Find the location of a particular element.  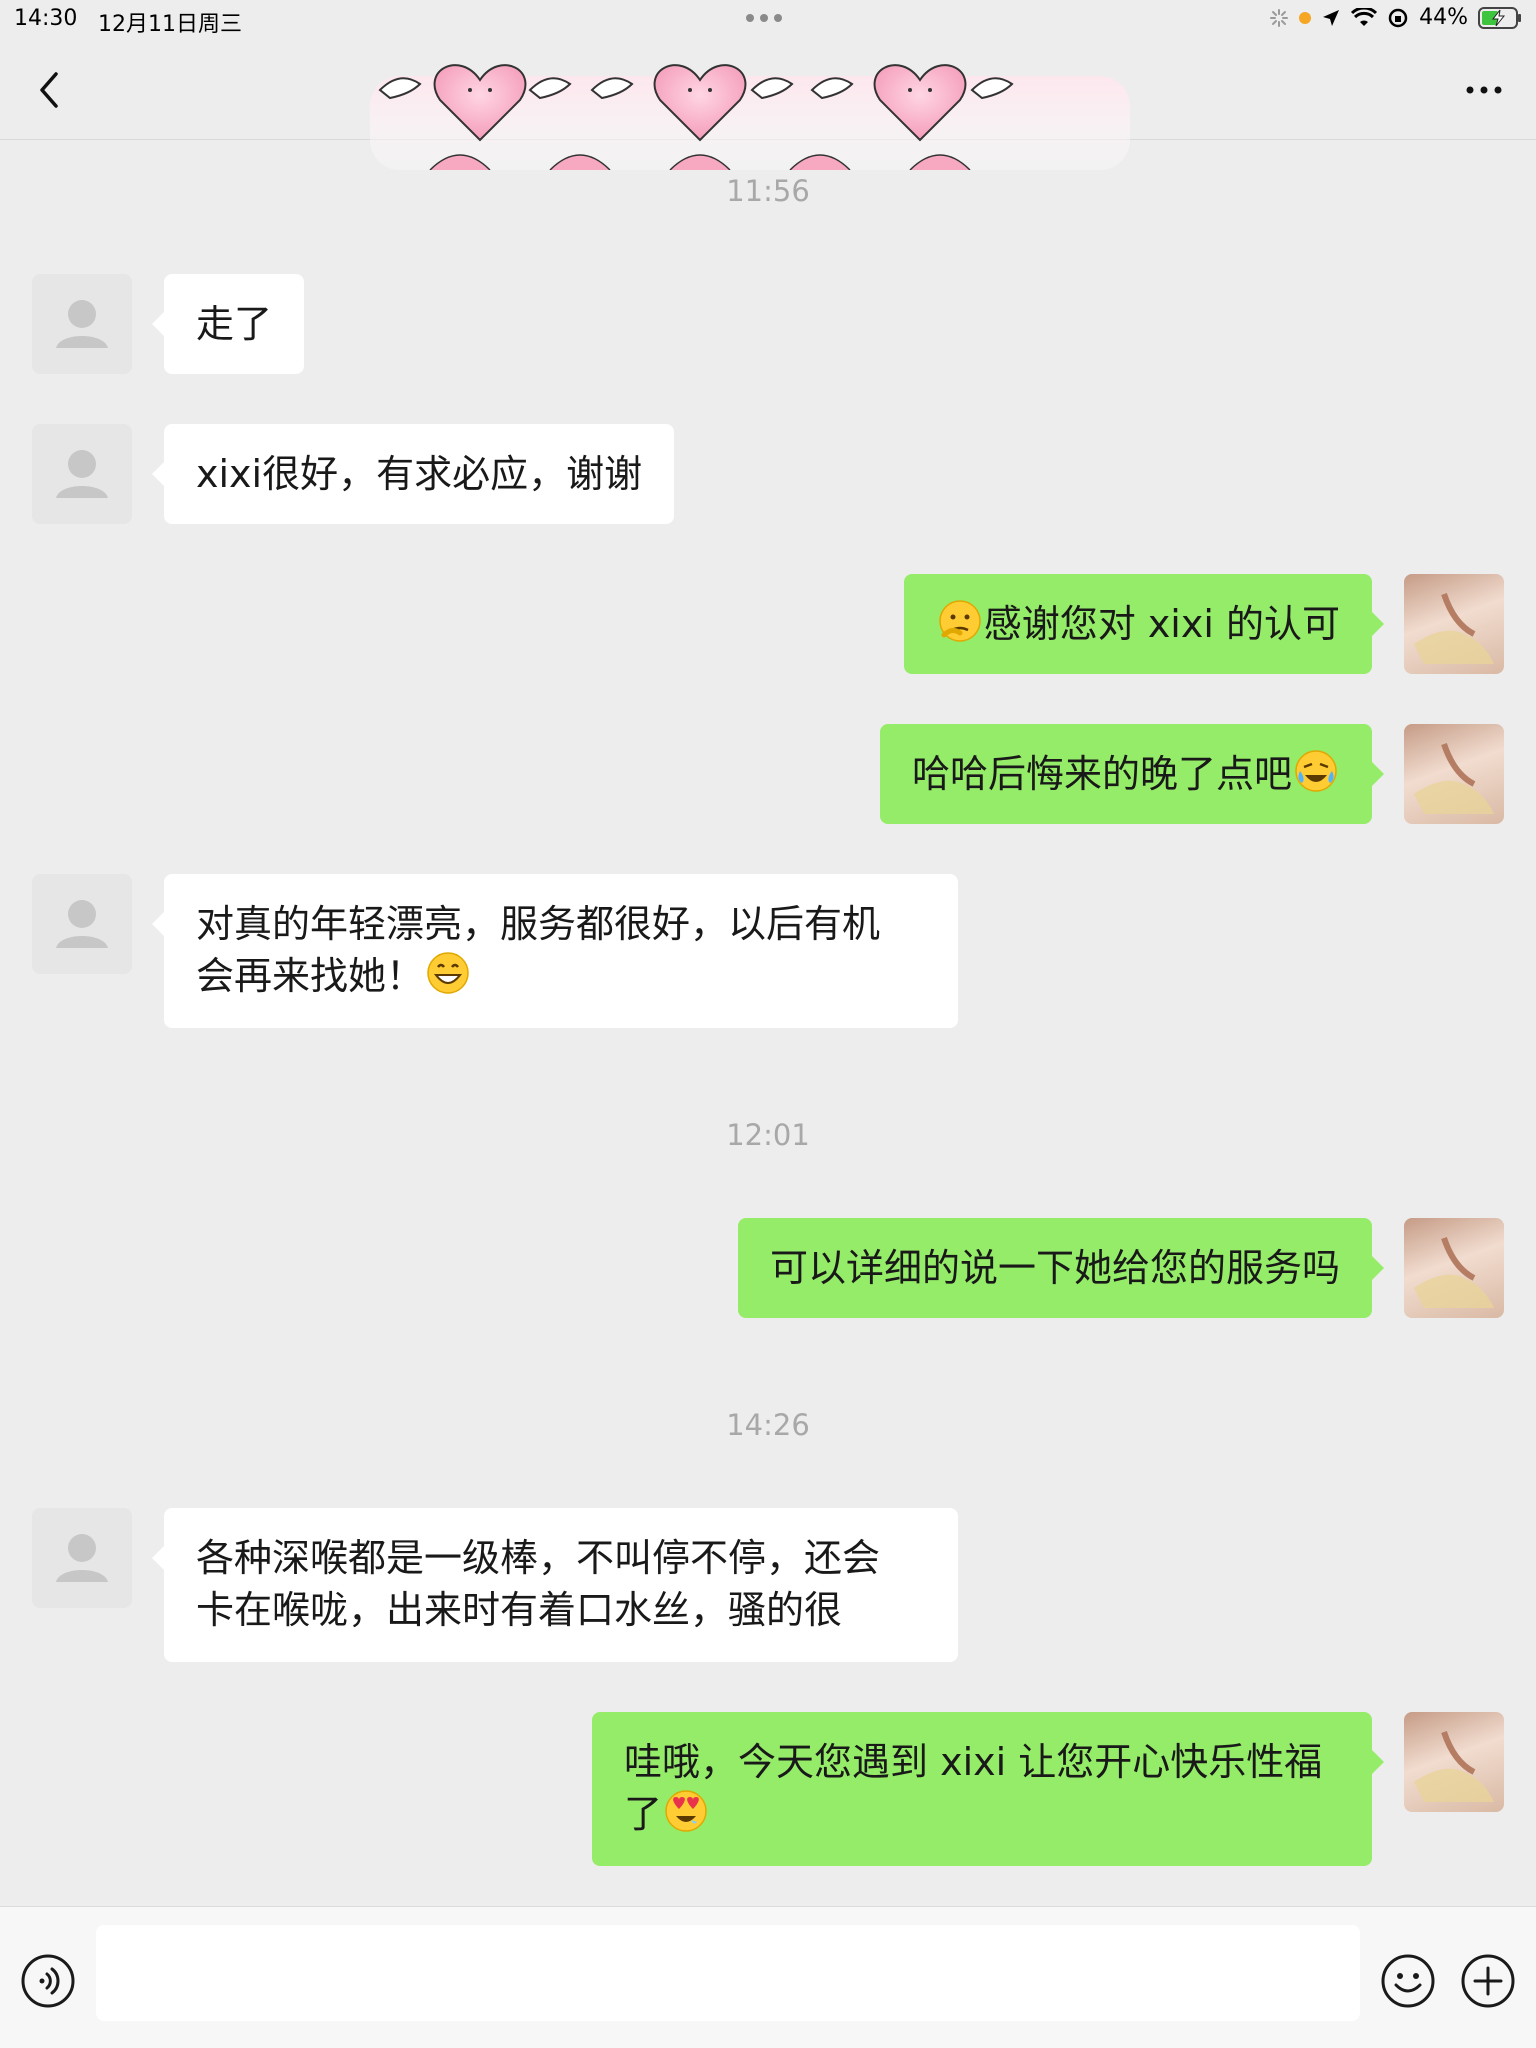

message-bubble-incoming: 走了 is located at coordinates (228, 324).